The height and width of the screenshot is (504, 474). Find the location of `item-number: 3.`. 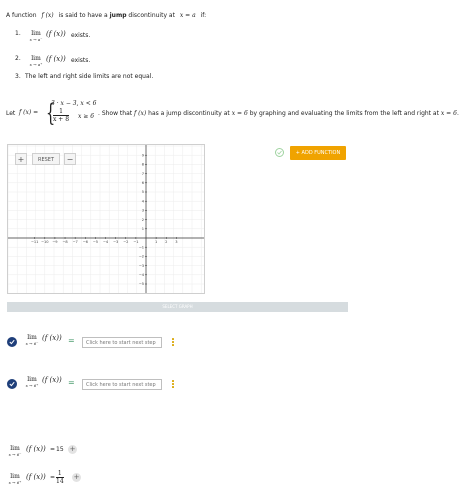

item-number: 3. is located at coordinates (18, 76).